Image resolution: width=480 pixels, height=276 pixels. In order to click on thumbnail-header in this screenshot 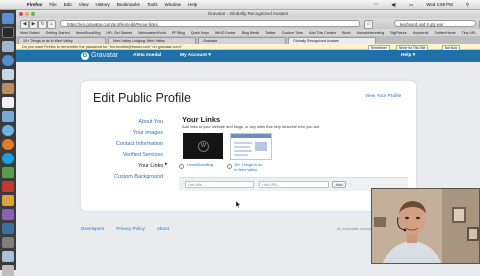, I will do `click(251, 136)`.